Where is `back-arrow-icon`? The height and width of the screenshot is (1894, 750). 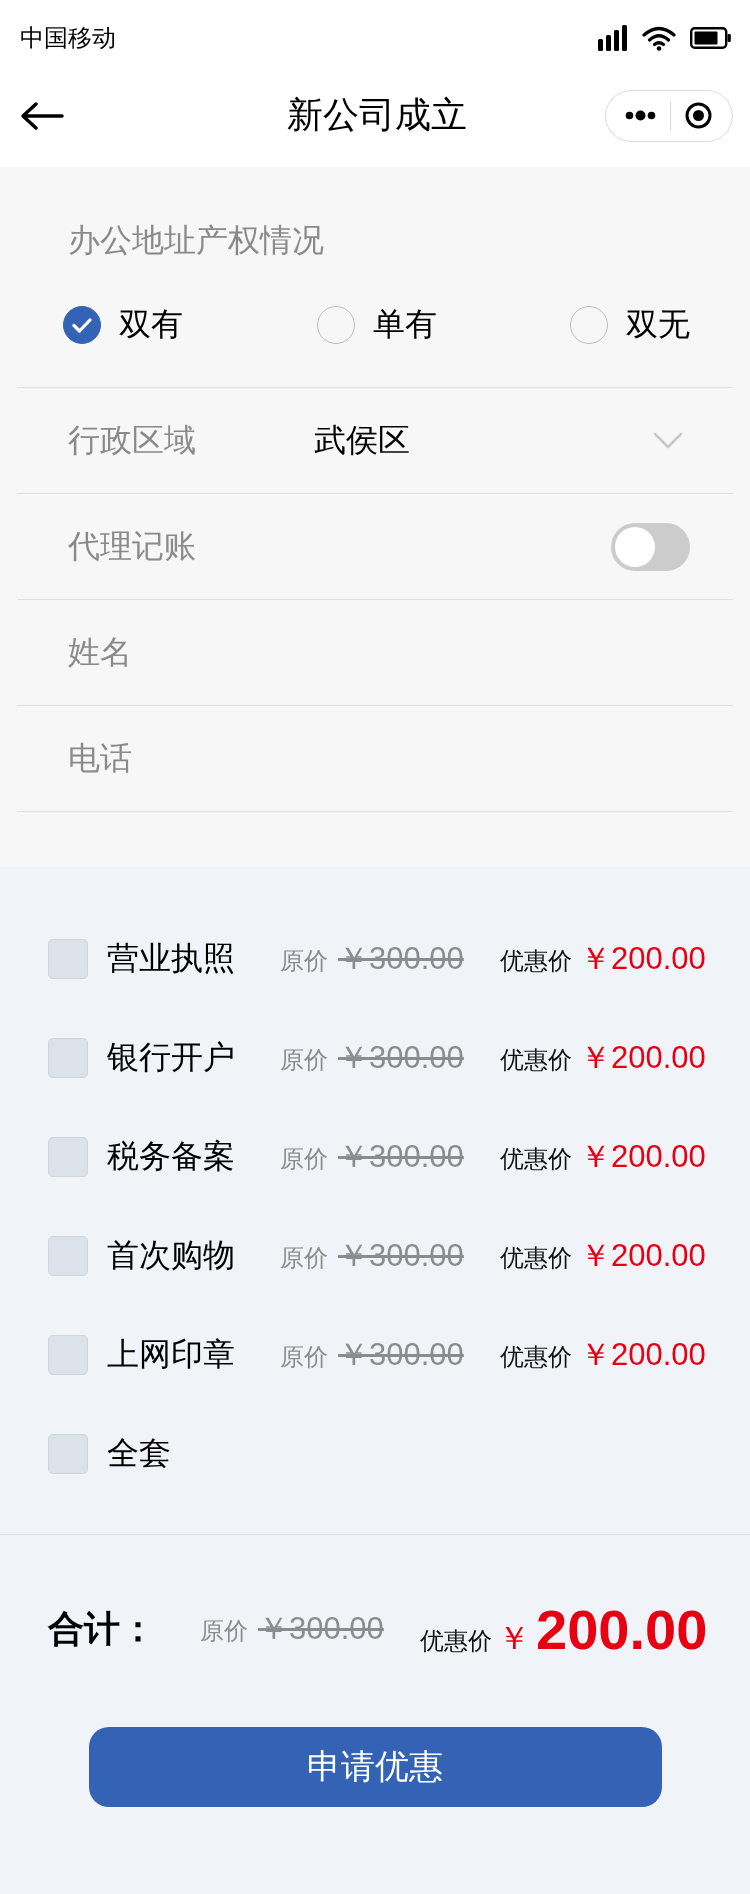 back-arrow-icon is located at coordinates (42, 115).